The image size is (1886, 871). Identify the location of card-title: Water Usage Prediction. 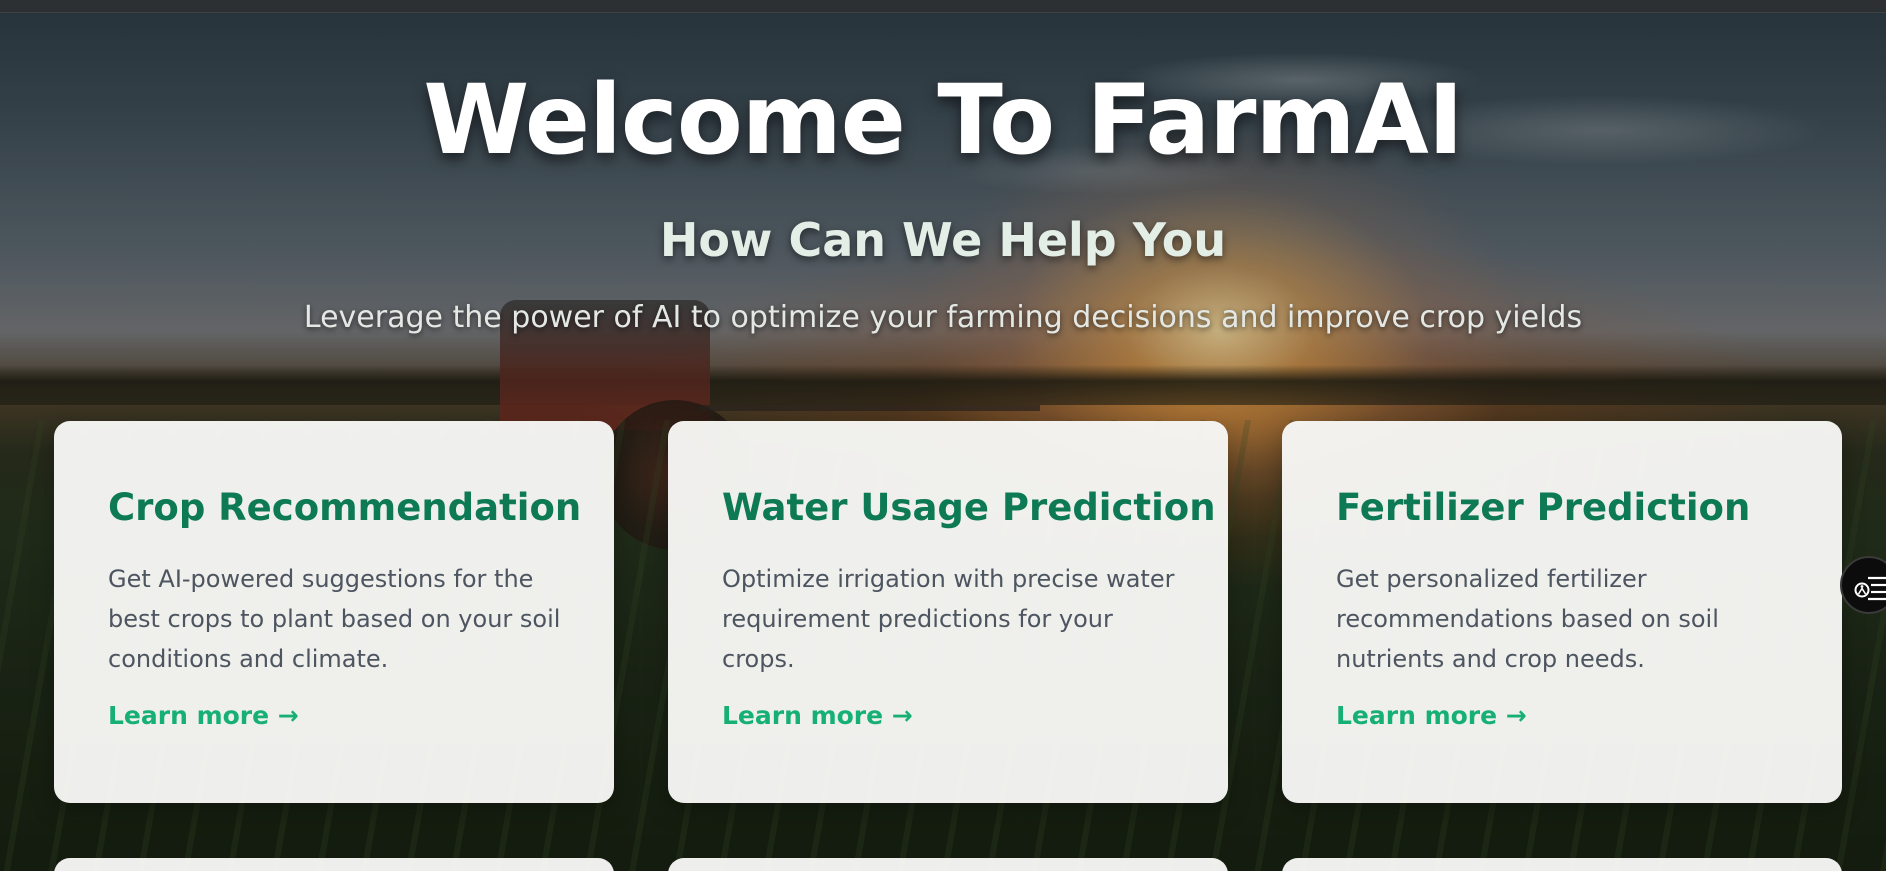
(969, 507).